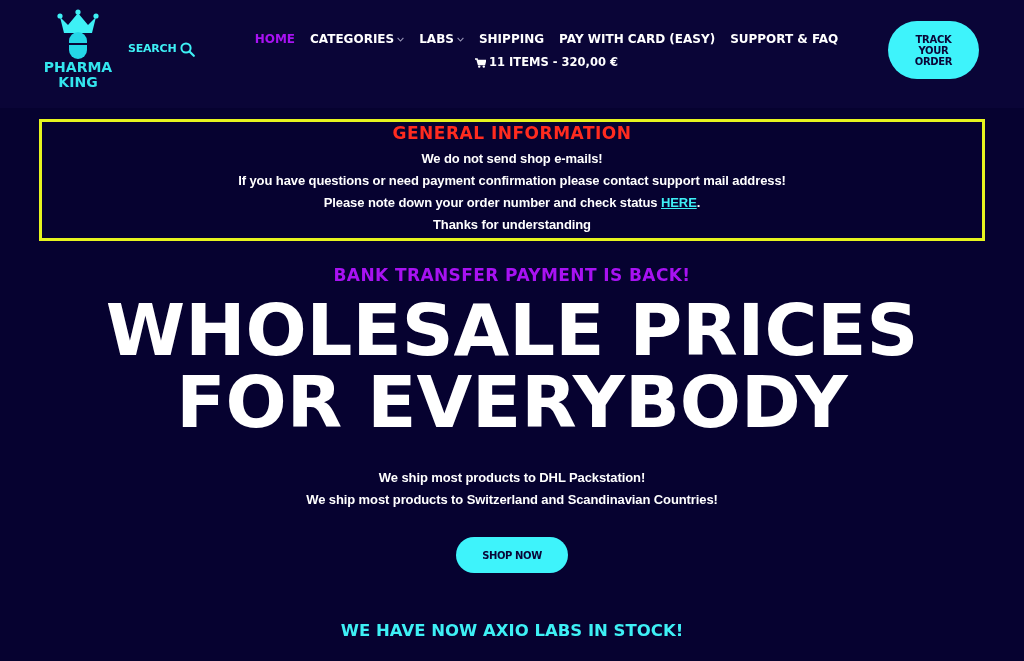 This screenshot has height=661, width=1024. Describe the element at coordinates (512, 555) in the screenshot. I see `shop-now-button: SHOP NOW` at that location.